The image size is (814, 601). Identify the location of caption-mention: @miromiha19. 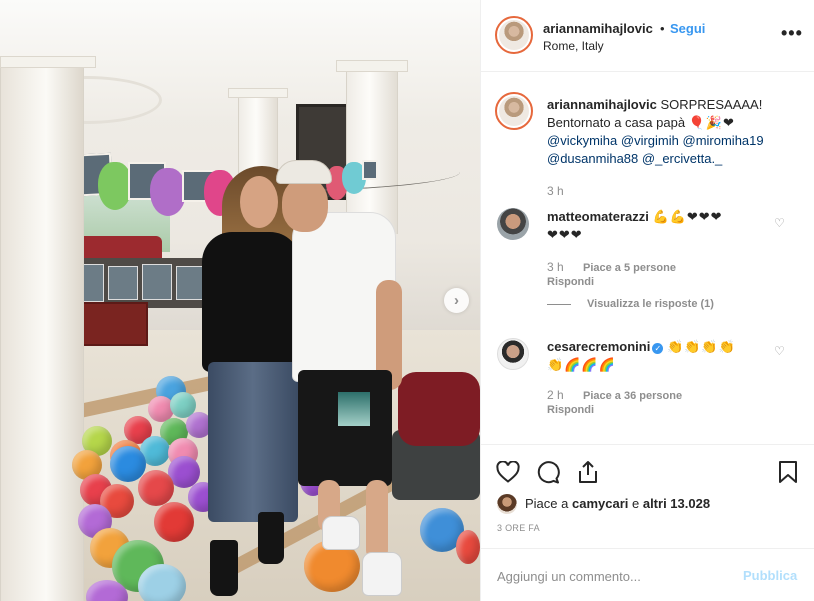
(723, 140).